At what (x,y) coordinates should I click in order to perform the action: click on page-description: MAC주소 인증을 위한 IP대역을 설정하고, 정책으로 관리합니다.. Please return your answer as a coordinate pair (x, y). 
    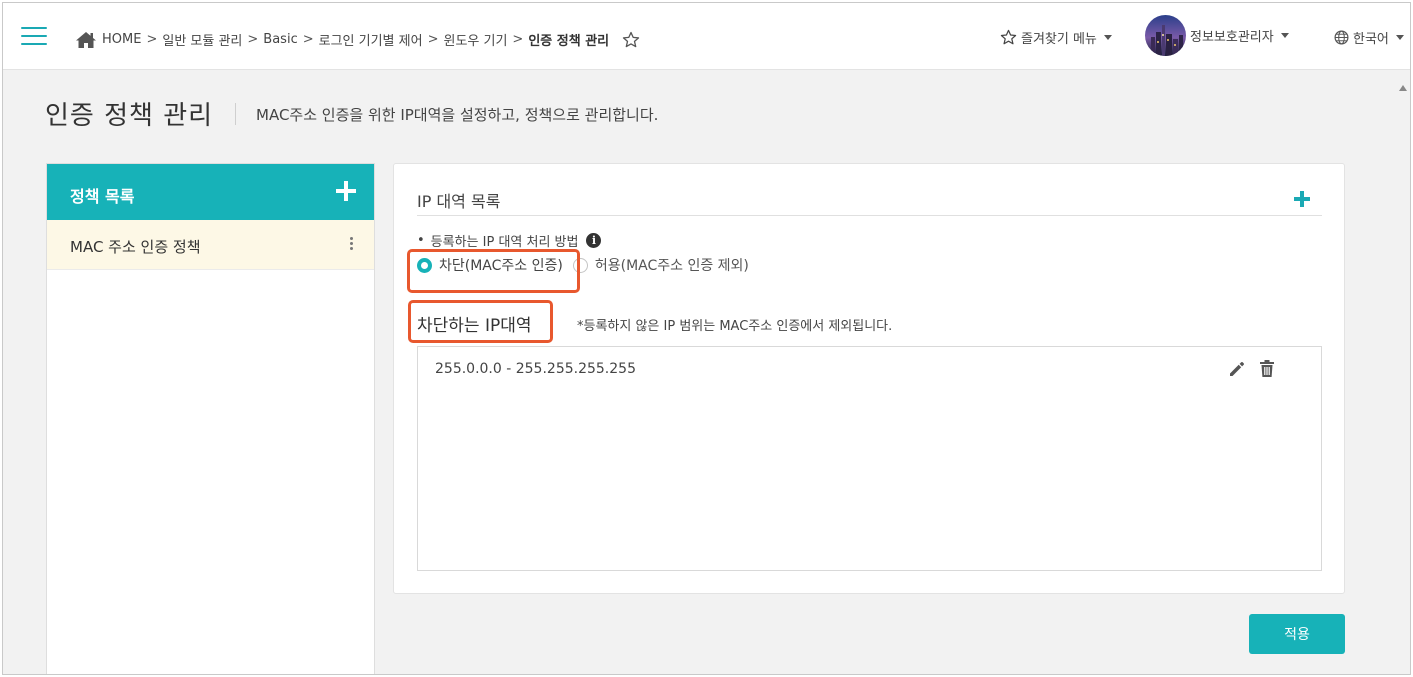
    Looking at the image, I should click on (457, 115).